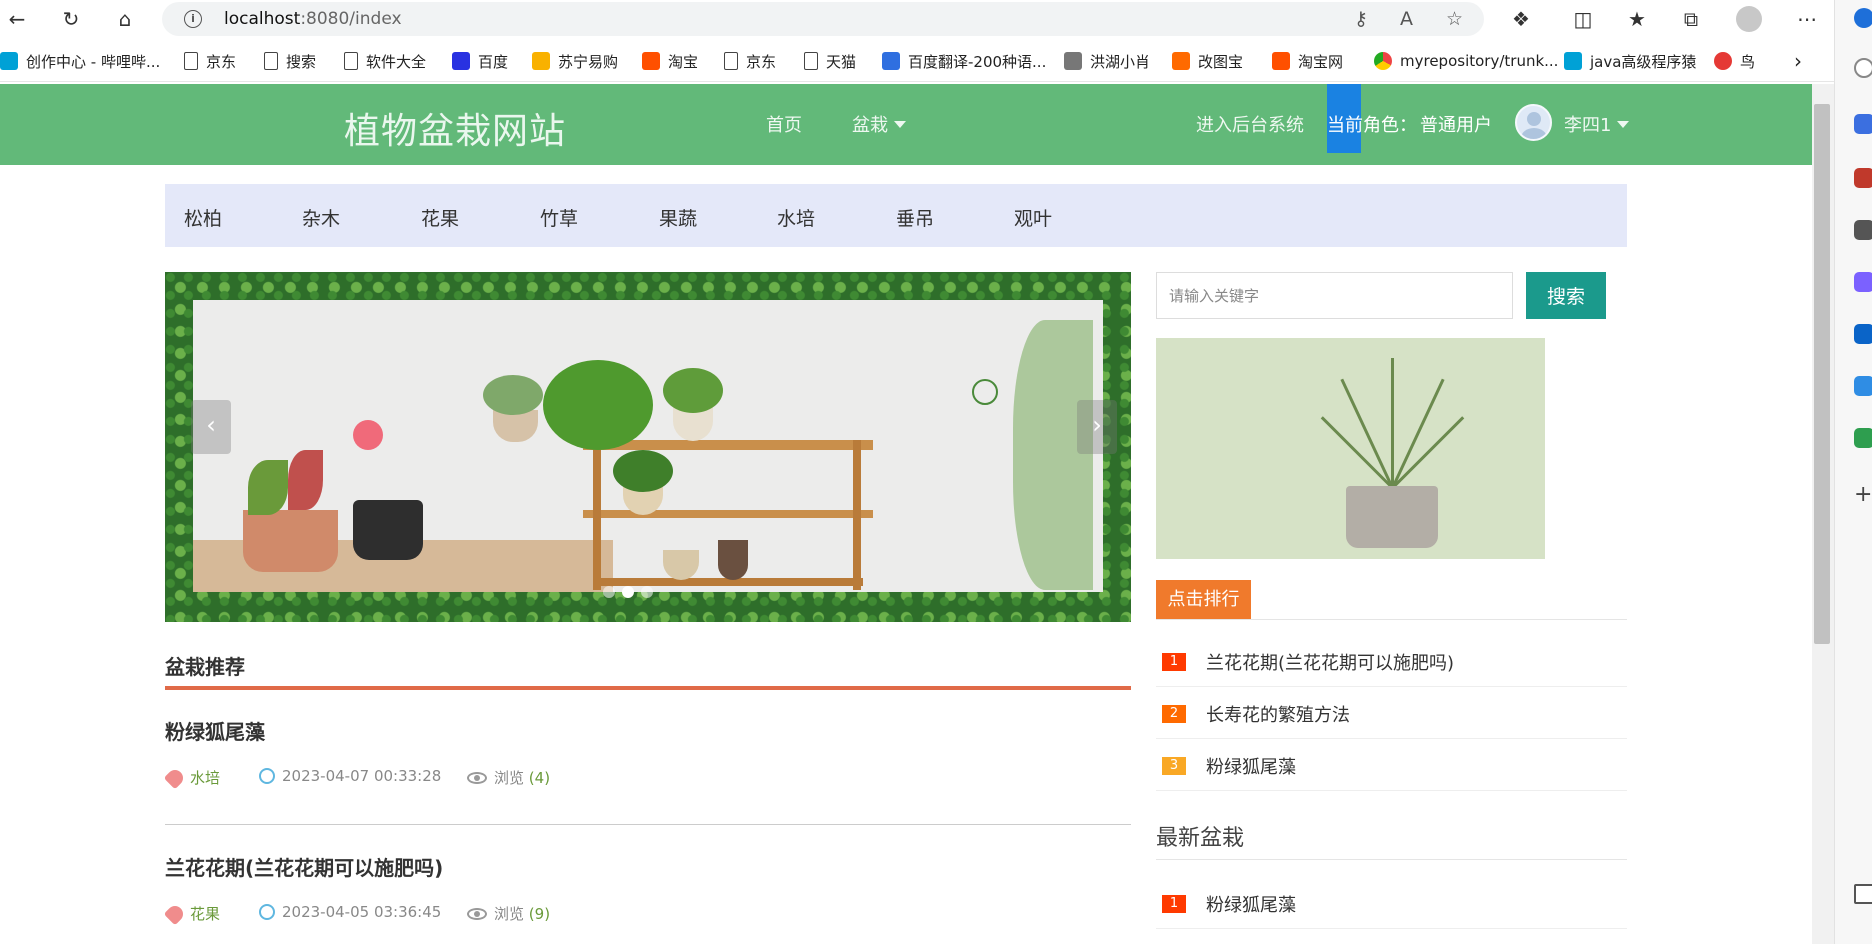  What do you see at coordinates (455, 128) in the screenshot?
I see `site-logo: 植物盆栽网站` at bounding box center [455, 128].